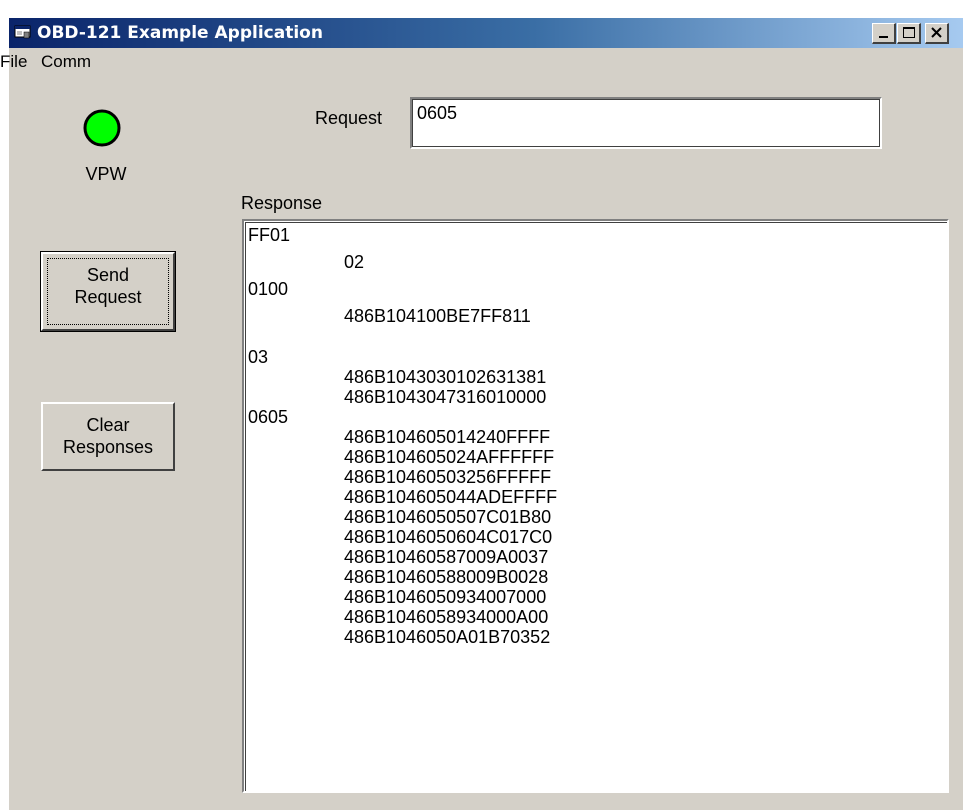  I want to click on request-input: 0605, so click(646, 123).